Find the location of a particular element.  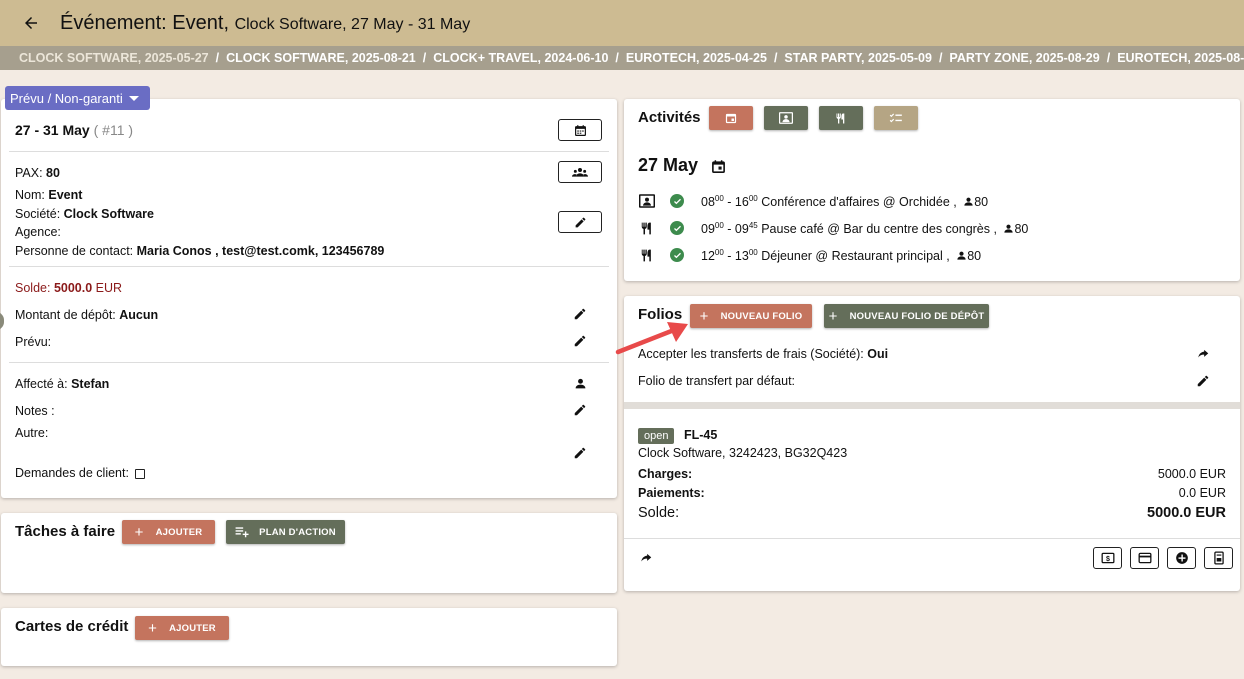

balance-amount: 5000.0 is located at coordinates (73, 288).